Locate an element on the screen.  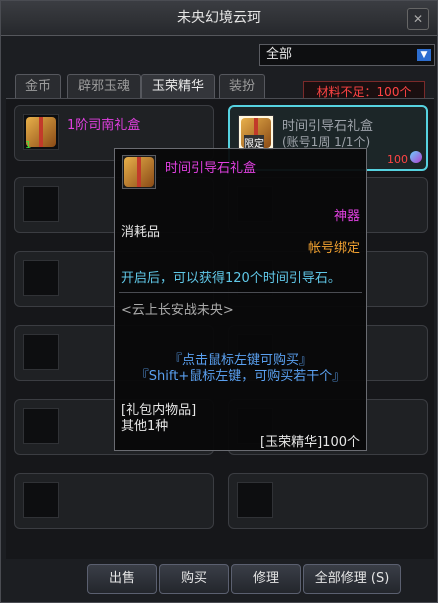
tooltip-type: 消耗品 is located at coordinates (141, 232).